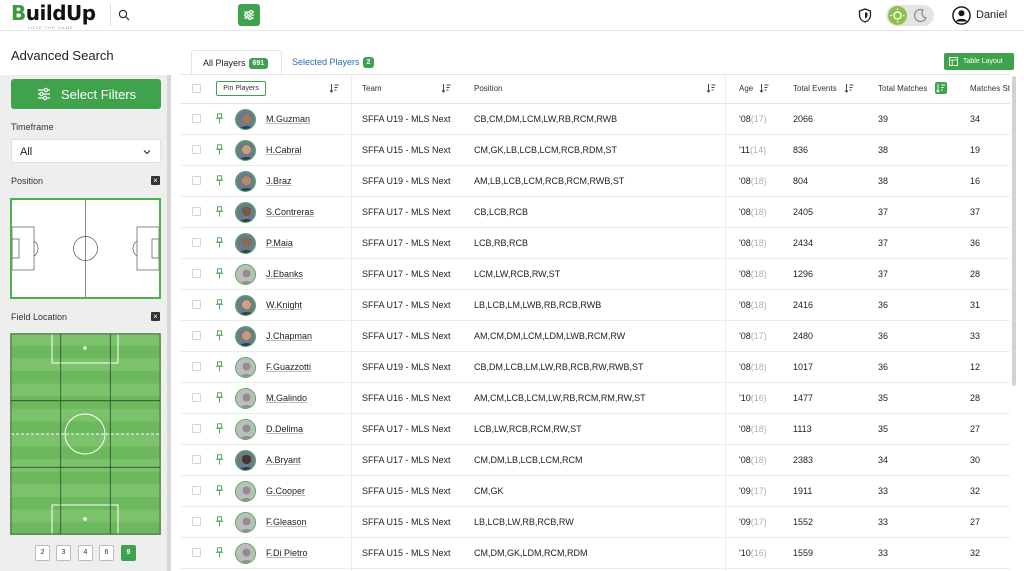 The width and height of the screenshot is (1024, 571). What do you see at coordinates (865, 15) in the screenshot?
I see `shield-icon` at bounding box center [865, 15].